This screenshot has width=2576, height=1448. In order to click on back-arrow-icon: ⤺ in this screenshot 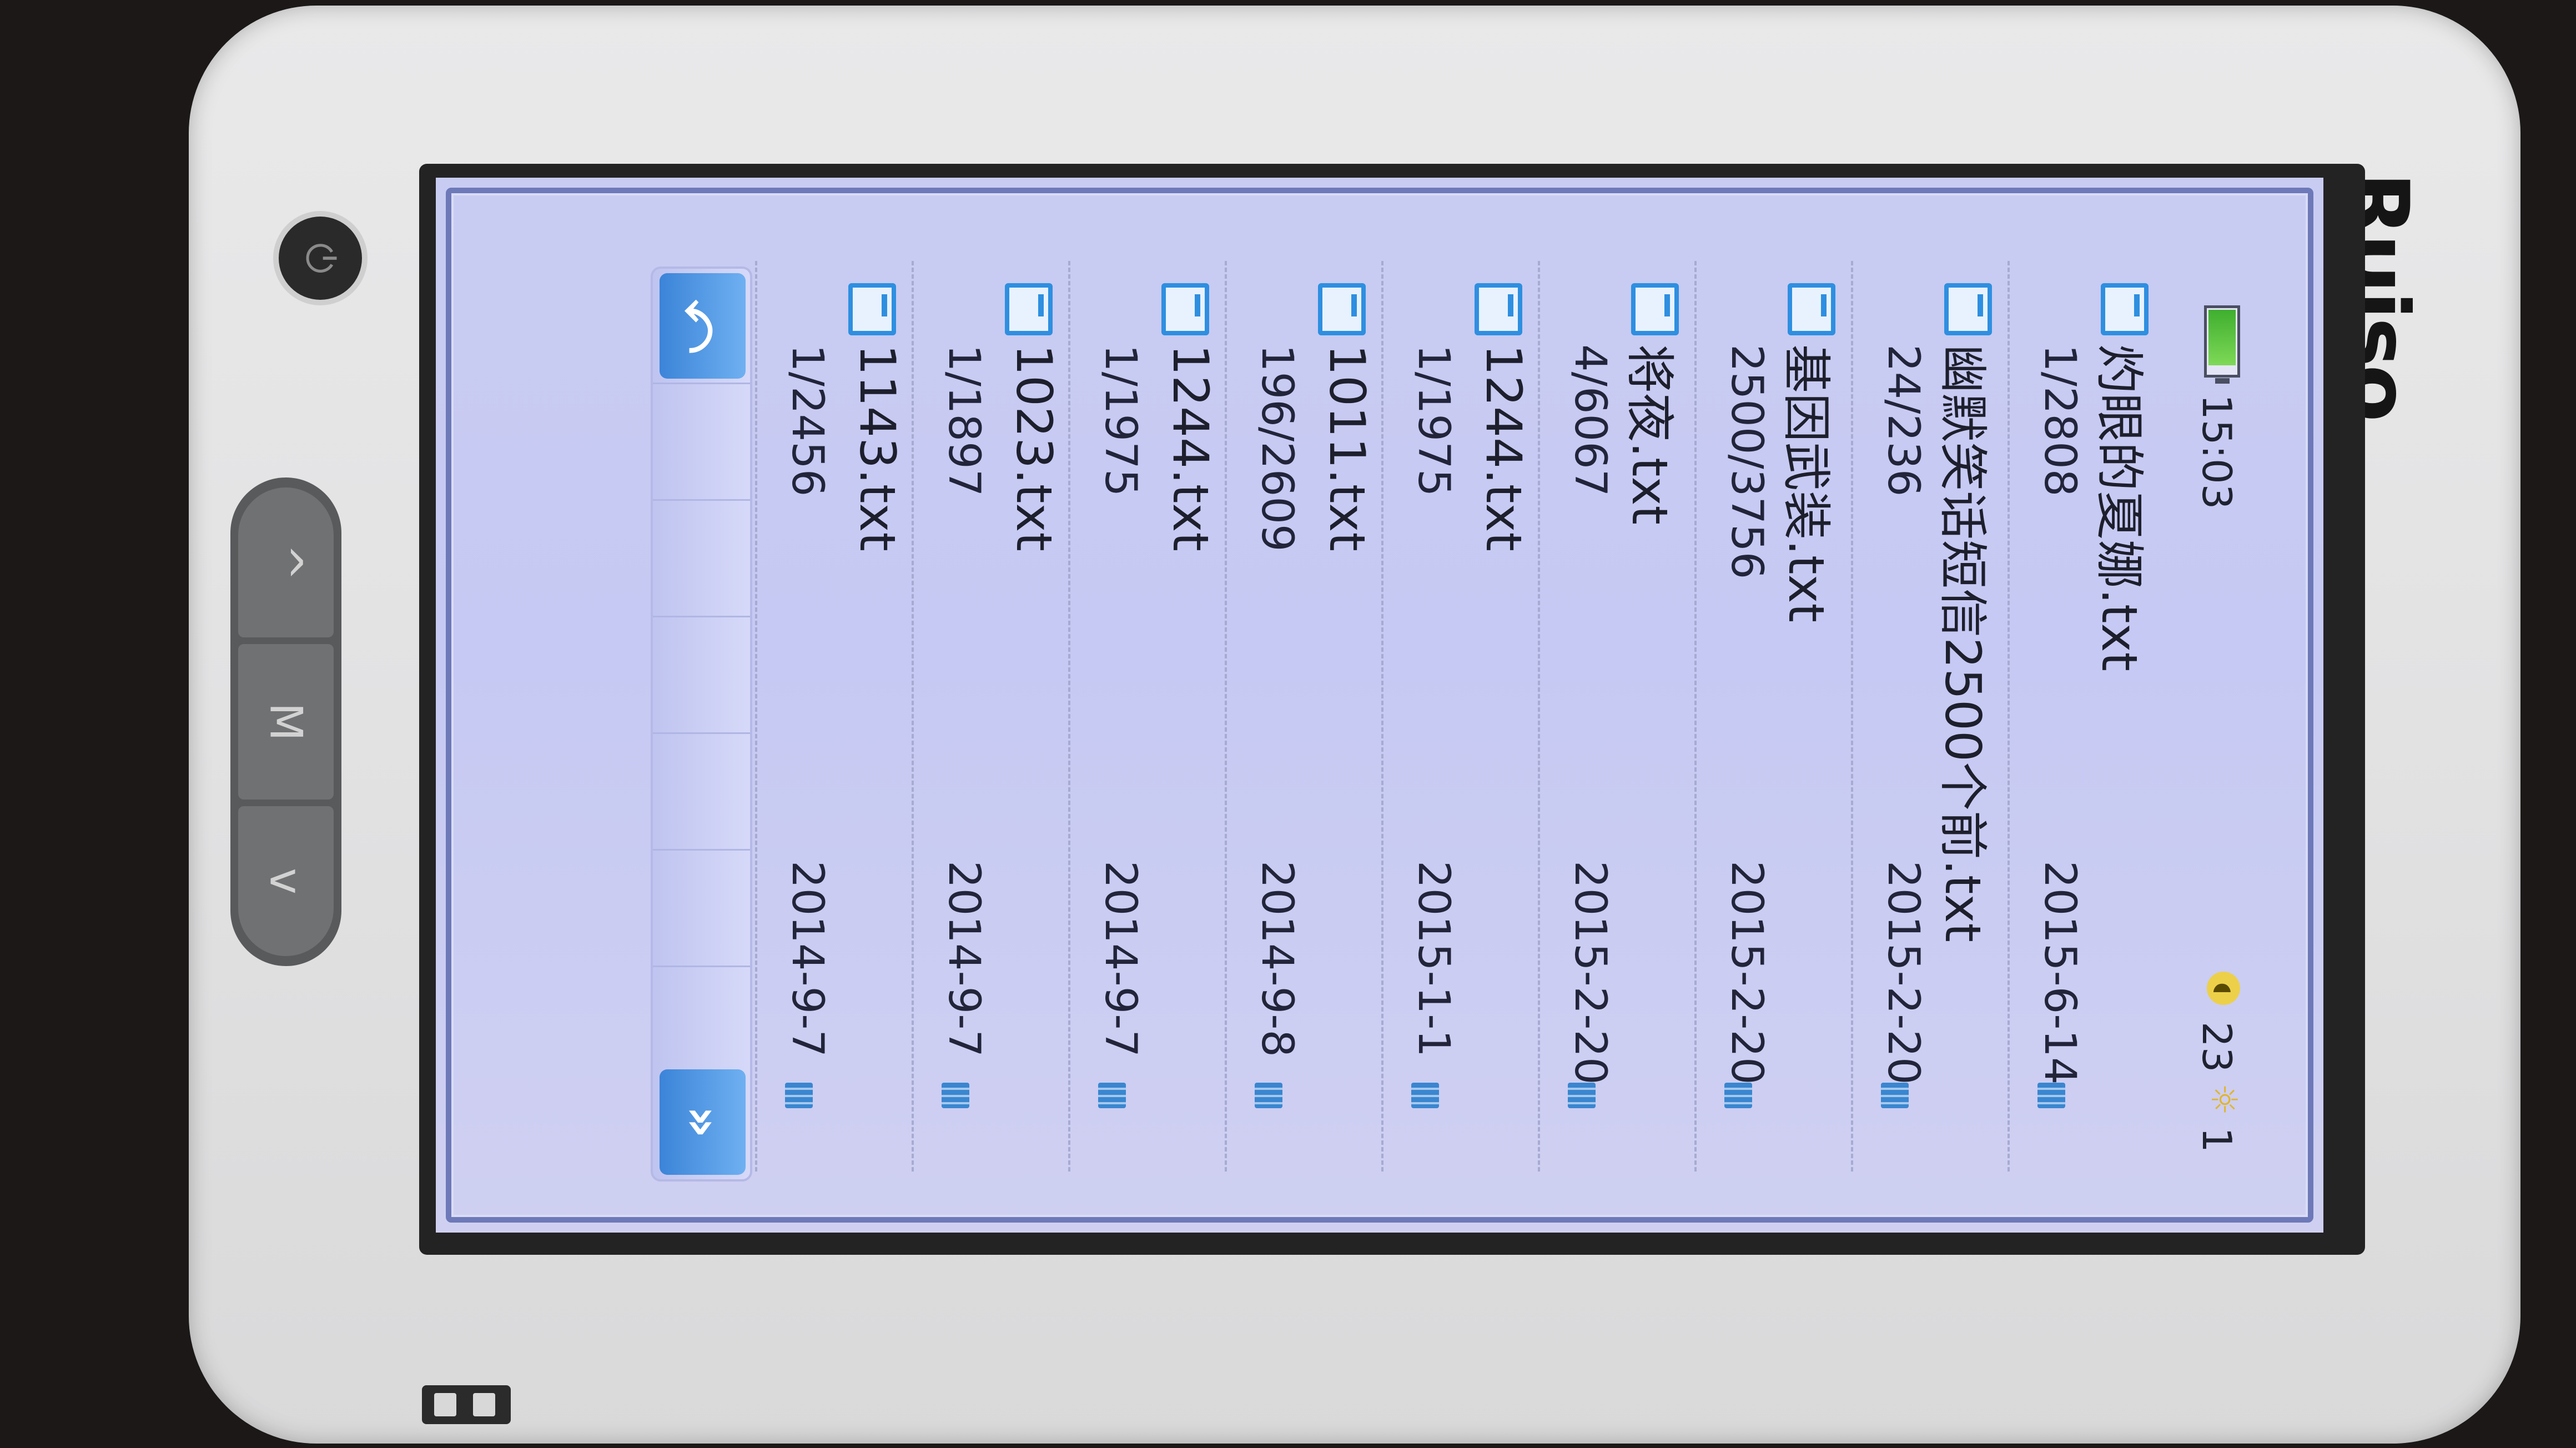, I will do `click(703, 326)`.